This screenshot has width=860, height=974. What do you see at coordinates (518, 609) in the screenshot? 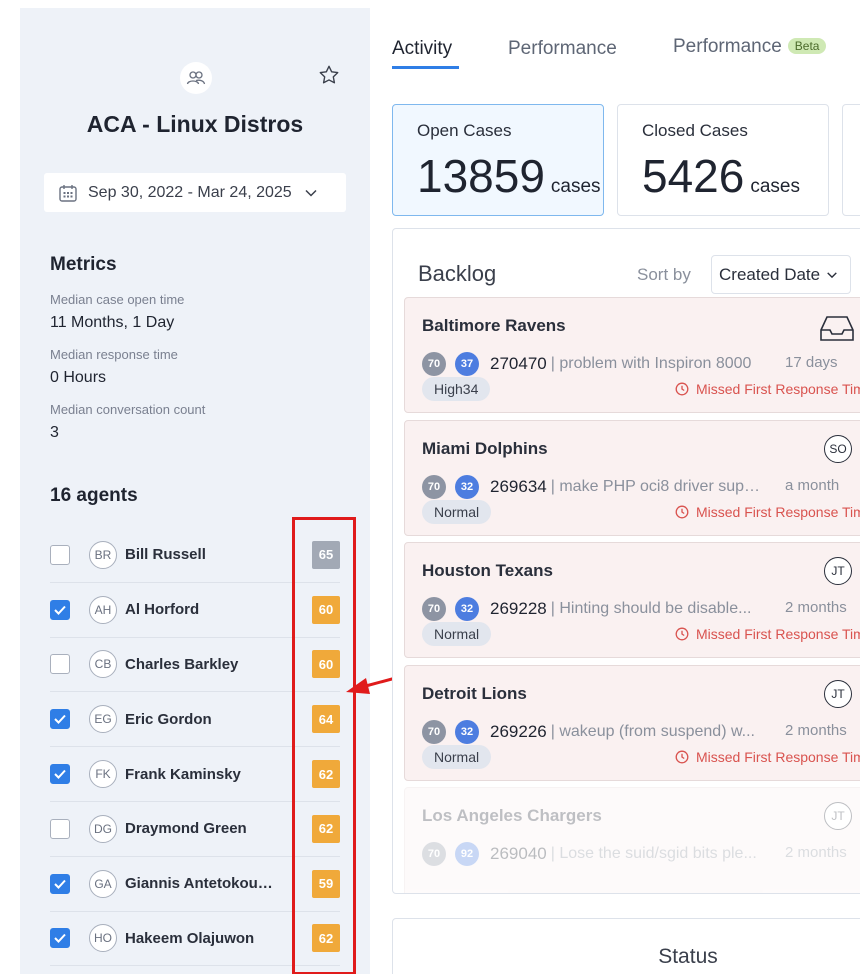
I see `case-id: 269228` at bounding box center [518, 609].